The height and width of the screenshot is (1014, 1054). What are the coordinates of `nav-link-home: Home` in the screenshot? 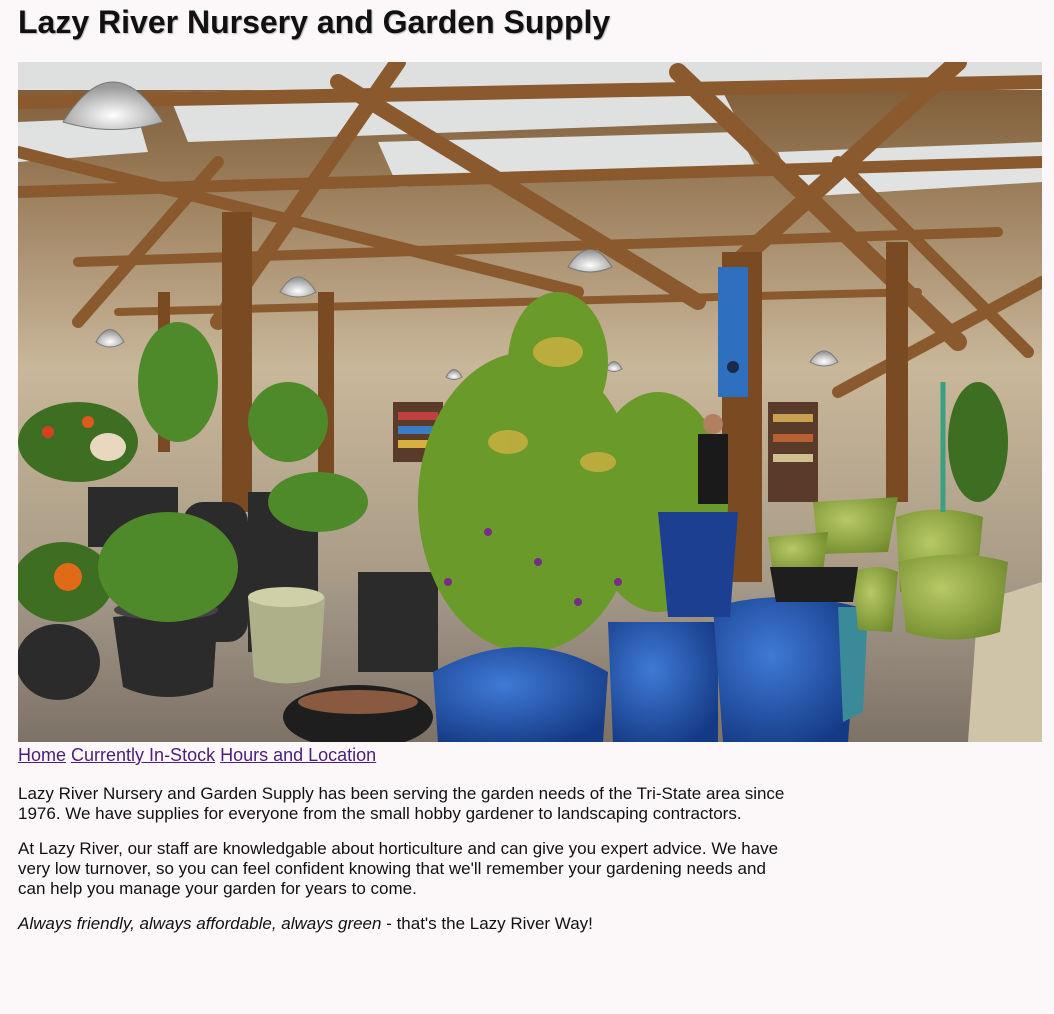 It's located at (42, 755).